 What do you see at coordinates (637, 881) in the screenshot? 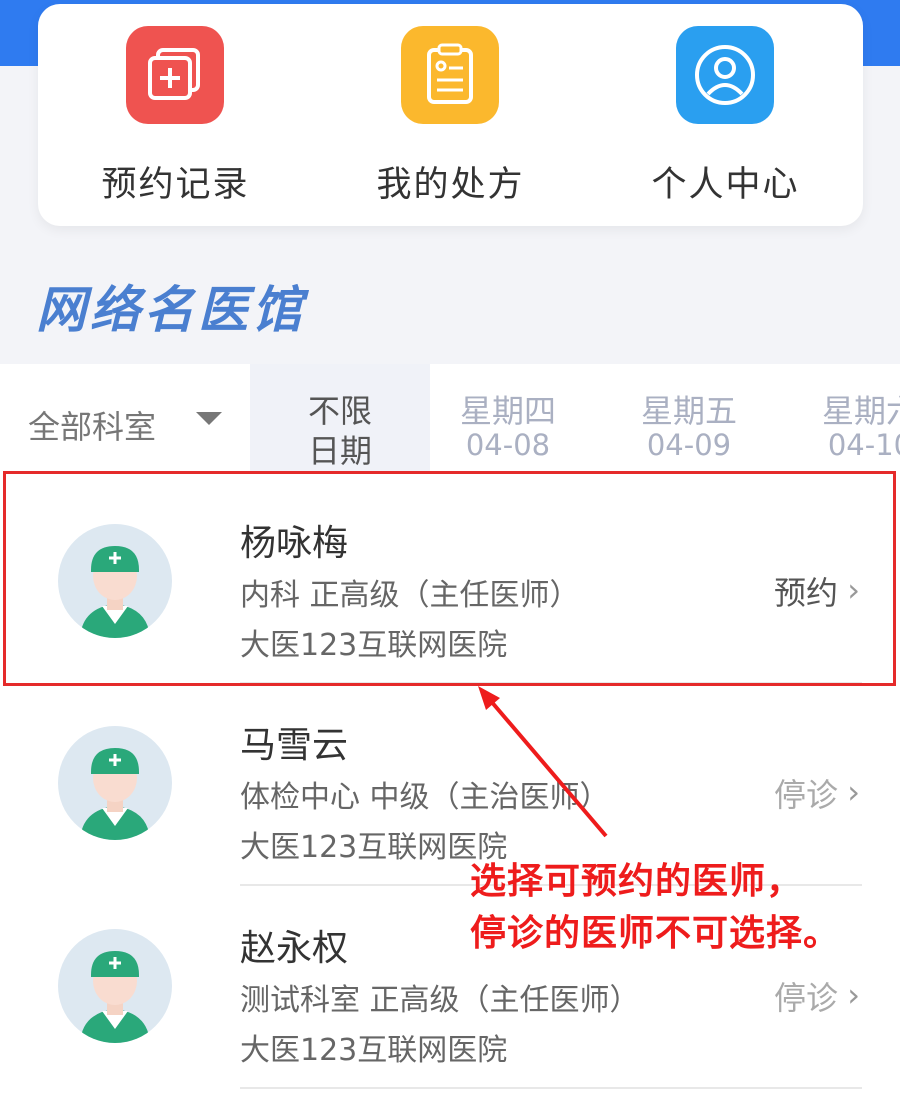
I see `annotation-line: 选择可预约的医师，` at bounding box center [637, 881].